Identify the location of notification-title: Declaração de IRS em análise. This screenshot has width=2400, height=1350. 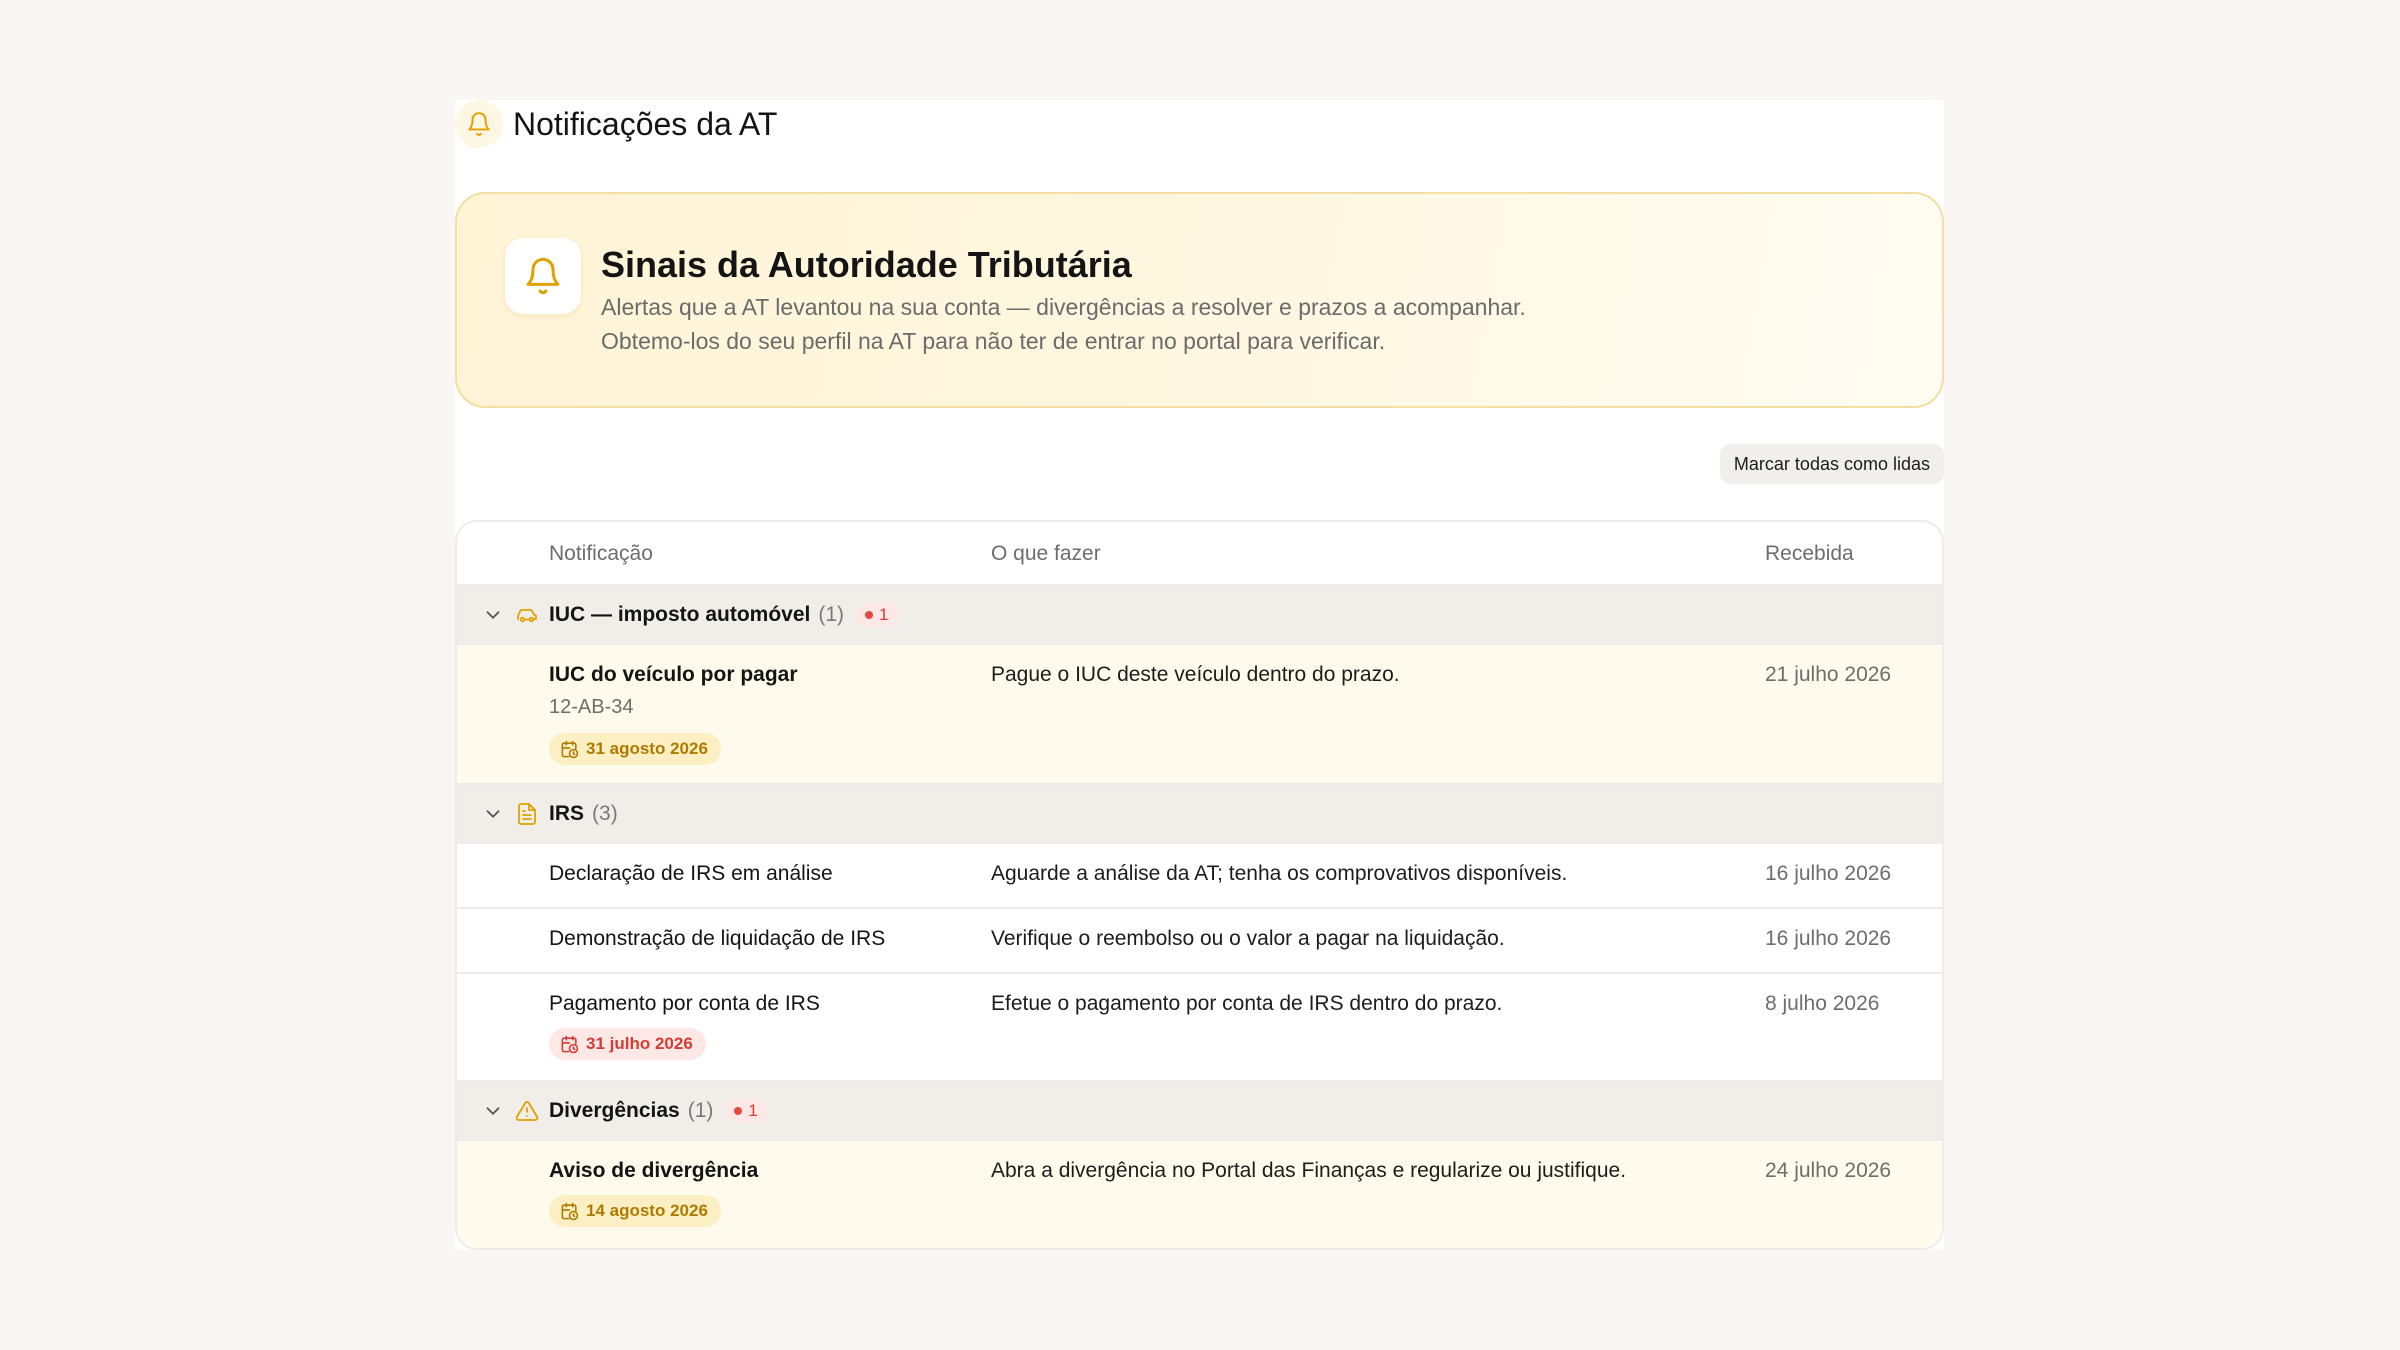
(691, 873).